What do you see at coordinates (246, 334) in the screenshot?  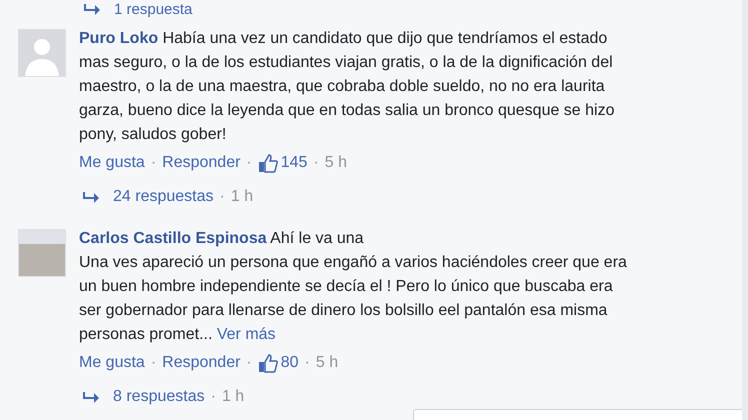 I see `see-more-link: Ver más` at bounding box center [246, 334].